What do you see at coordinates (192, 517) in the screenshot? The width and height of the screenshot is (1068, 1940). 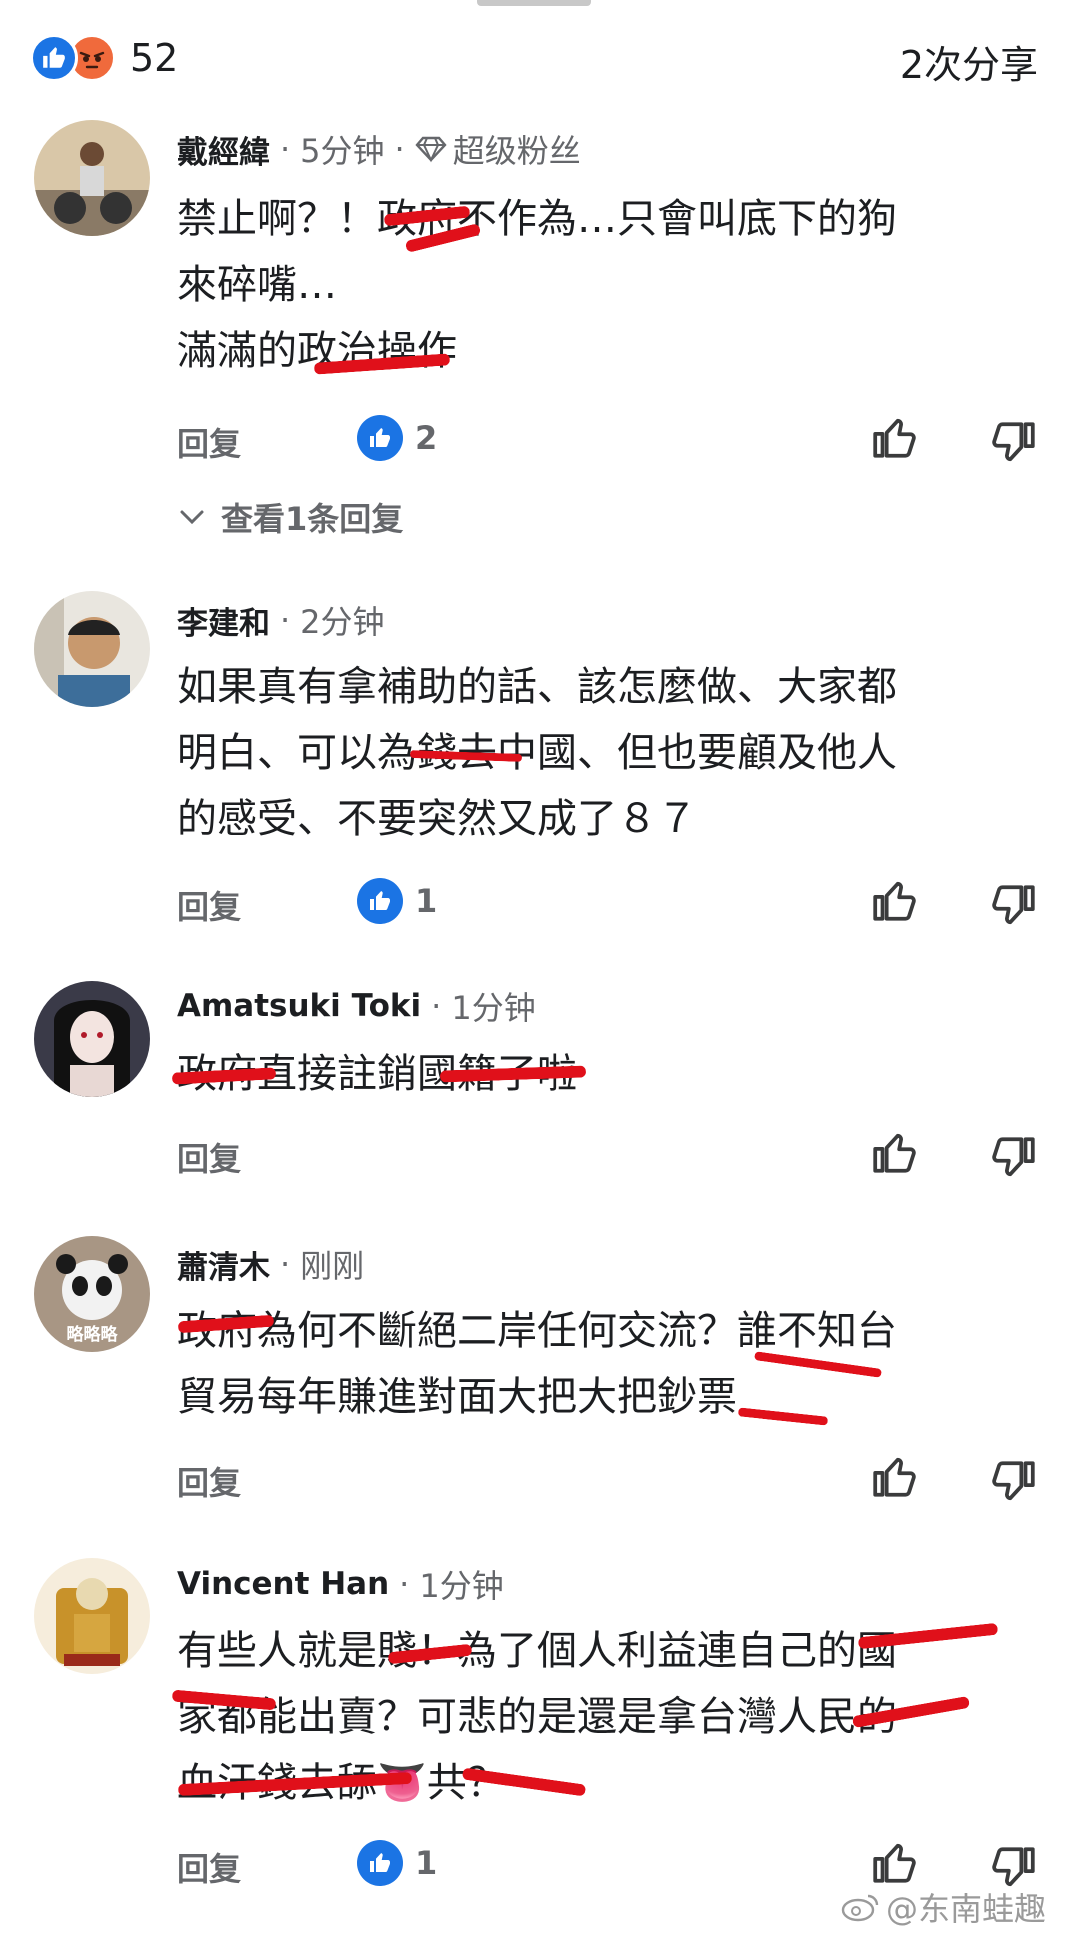 I see `chevron-down-icon` at bounding box center [192, 517].